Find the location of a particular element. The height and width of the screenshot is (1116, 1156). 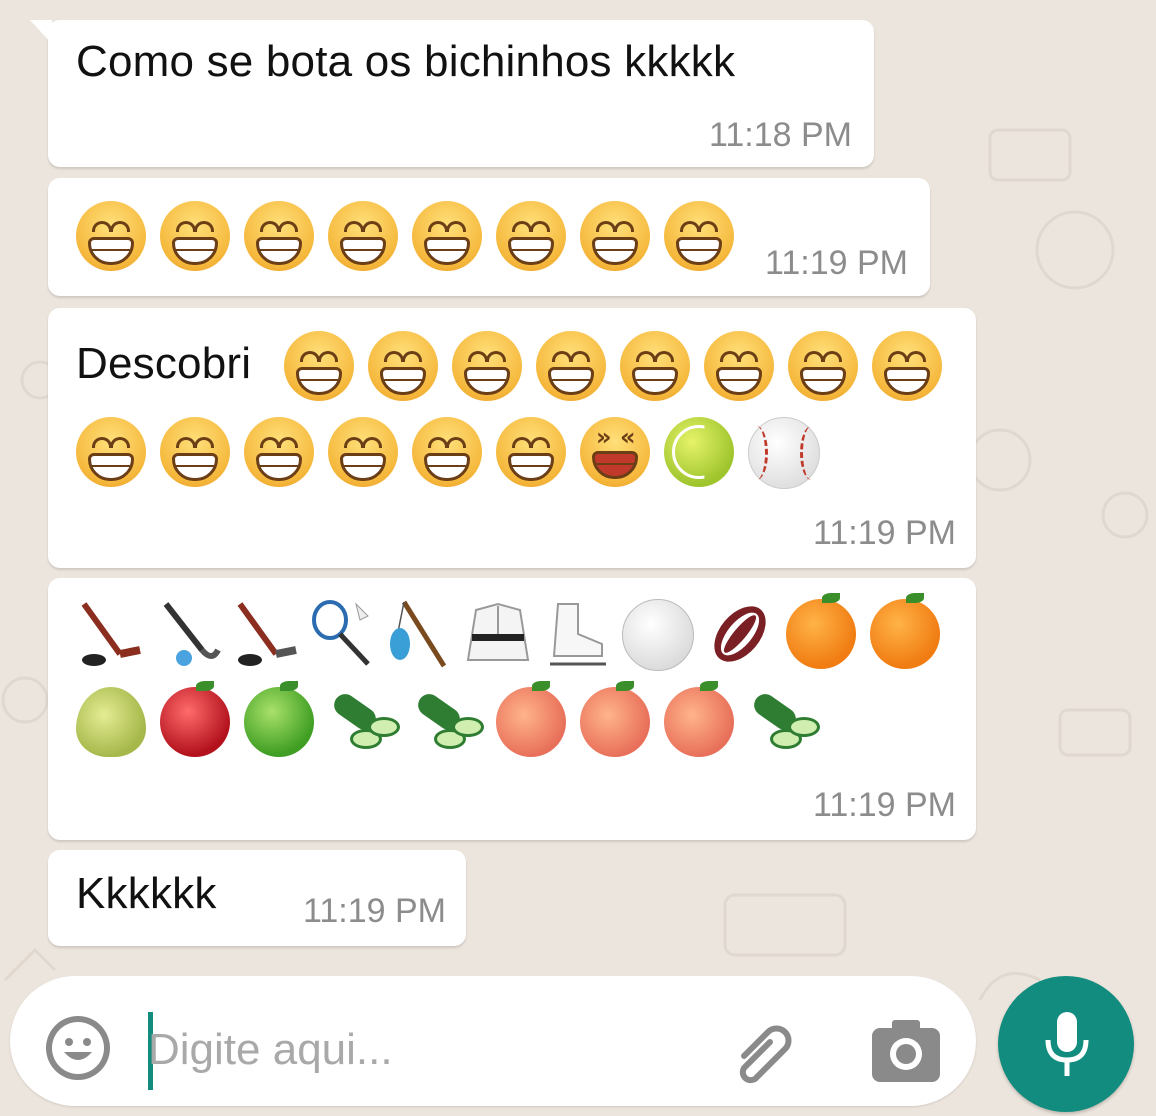

message-bubble-5: Kkkkkk 11:19 PM is located at coordinates (257, 898).